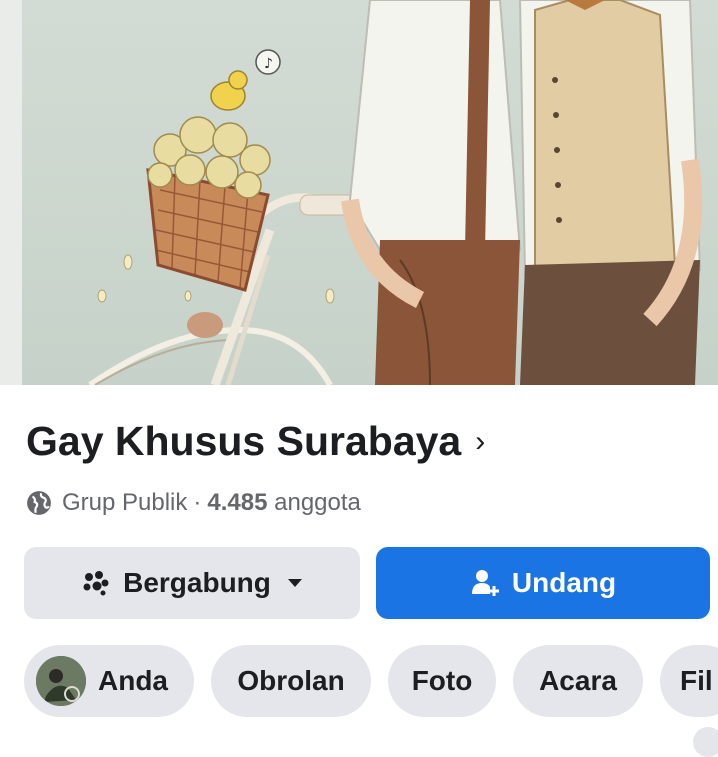  I want to click on tab-bar: Anda Obrolan Foto Acara Fil, so click(359, 681).